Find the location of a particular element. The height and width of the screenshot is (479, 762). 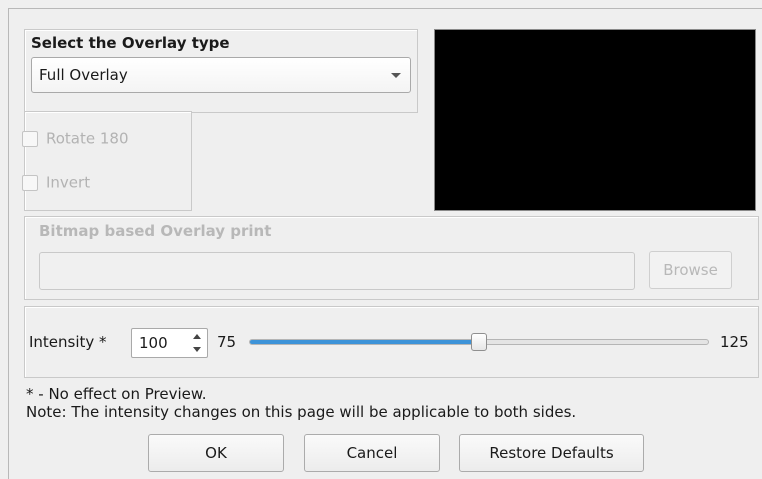

preview-note: * - No effect on Preview. is located at coordinates (116, 394).